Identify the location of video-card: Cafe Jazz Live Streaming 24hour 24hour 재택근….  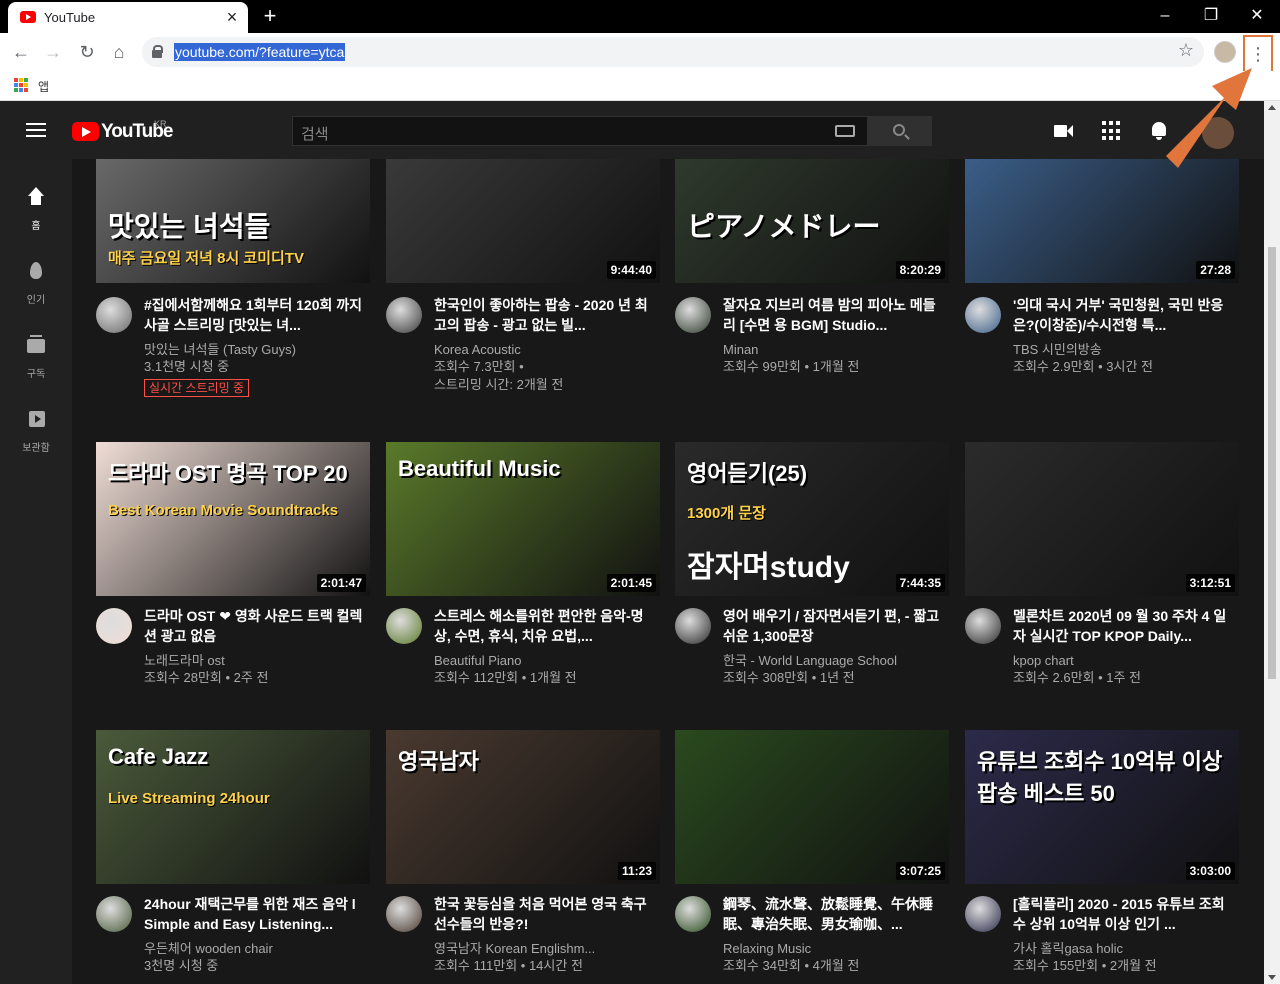
(233, 857).